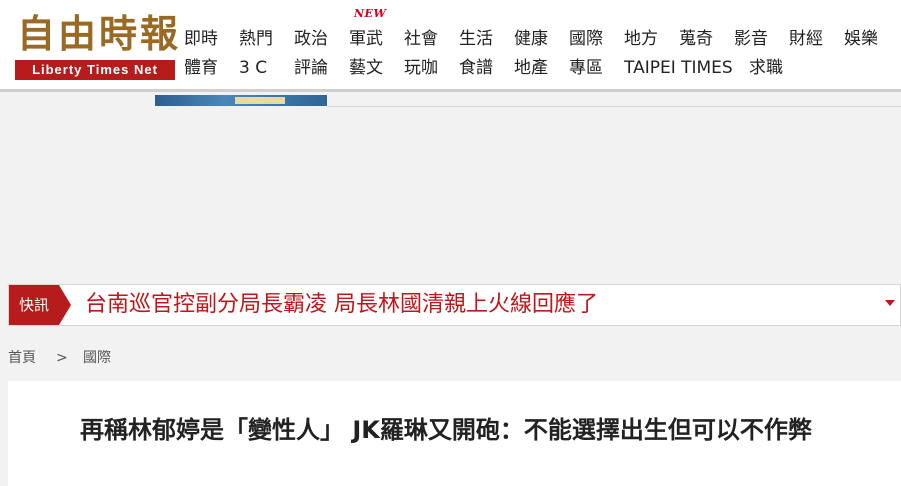 The height and width of the screenshot is (486, 901). Describe the element at coordinates (311, 39) in the screenshot. I see `nav-item-politics: 政治` at that location.